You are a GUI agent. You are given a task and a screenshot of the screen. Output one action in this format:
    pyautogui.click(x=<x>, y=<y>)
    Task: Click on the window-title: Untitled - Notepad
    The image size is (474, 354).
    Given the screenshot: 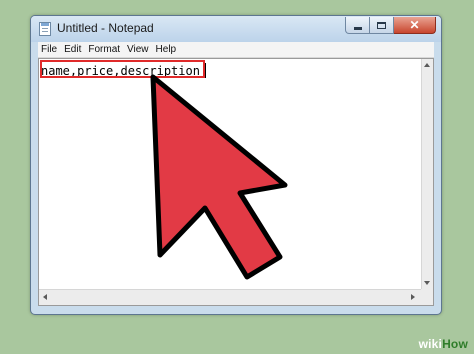 What is the action you would take?
    pyautogui.click(x=105, y=28)
    